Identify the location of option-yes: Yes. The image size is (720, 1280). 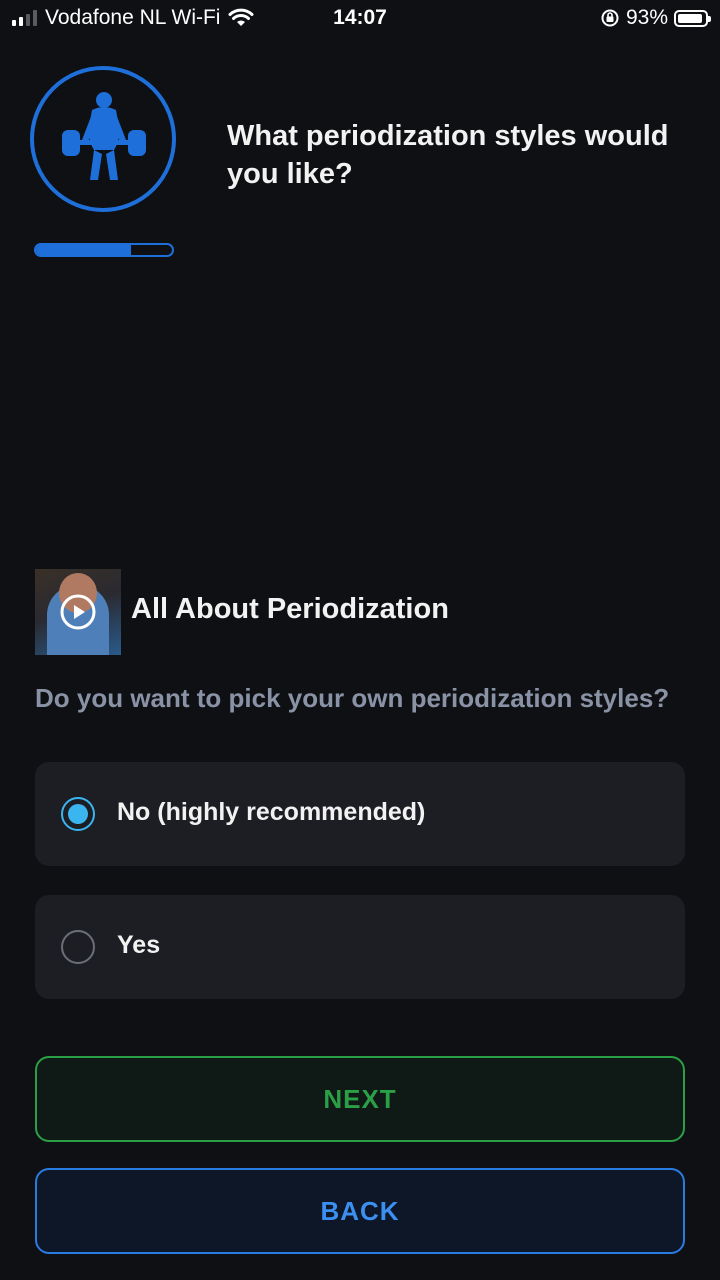
(360, 947).